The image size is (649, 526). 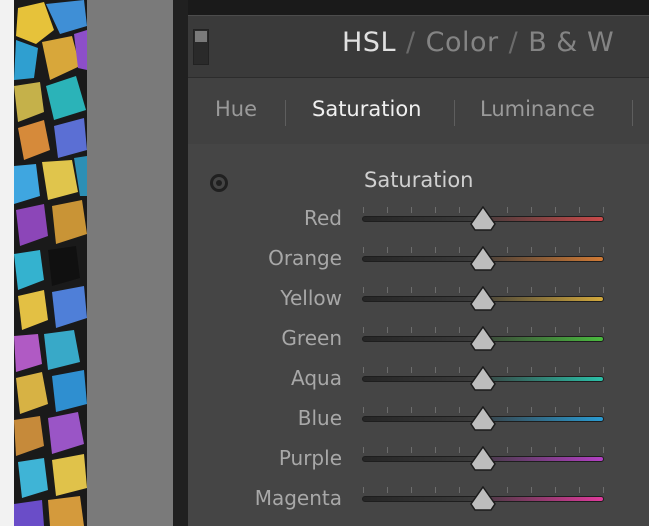 I want to click on slider-row-orange: Orange, so click(x=418, y=259).